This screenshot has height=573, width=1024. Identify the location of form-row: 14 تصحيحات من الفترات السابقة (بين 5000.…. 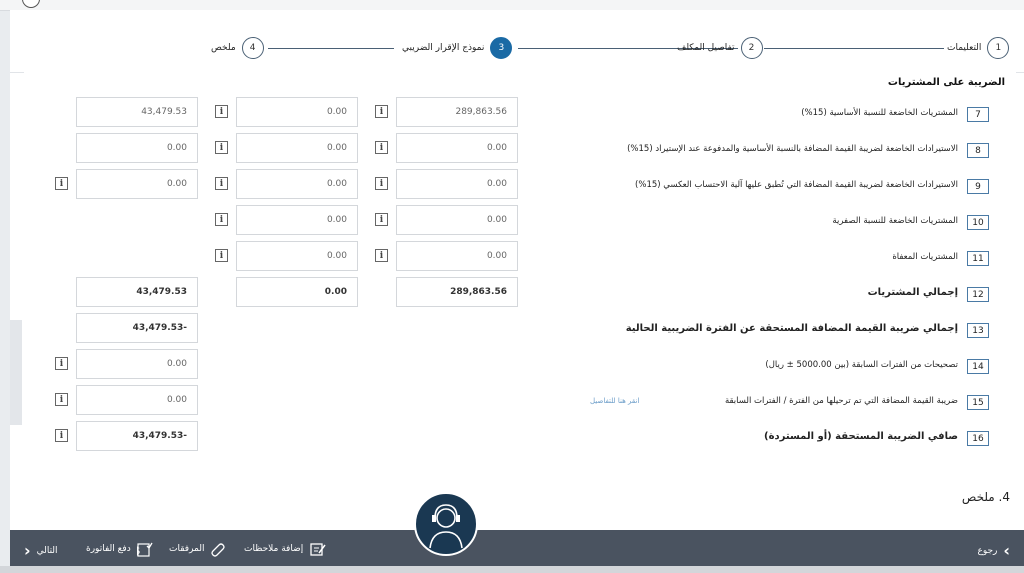
(520, 366).